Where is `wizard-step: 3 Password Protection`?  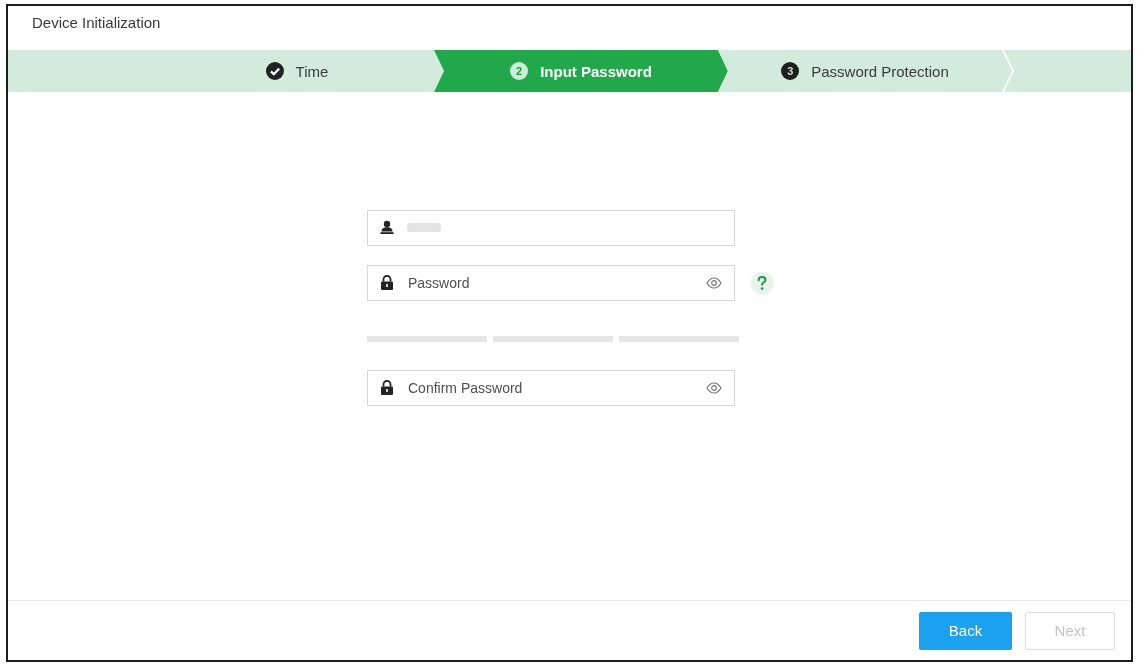
wizard-step: 3 Password Protection is located at coordinates (865, 71).